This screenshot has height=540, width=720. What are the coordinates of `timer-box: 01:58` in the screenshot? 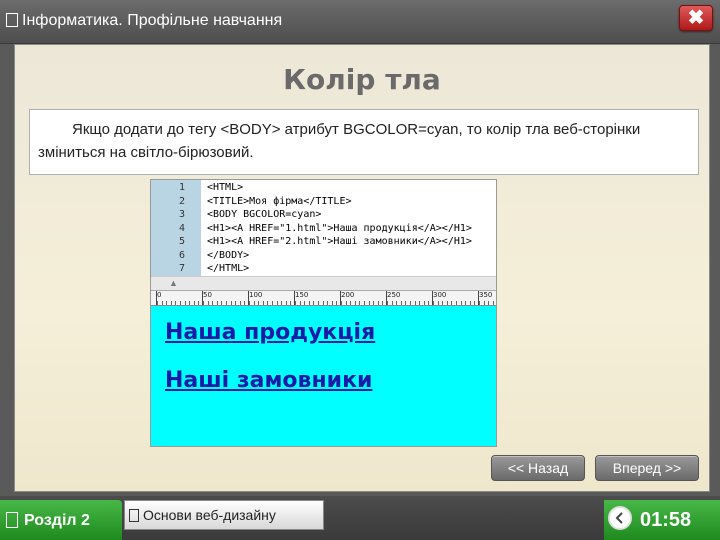 It's located at (662, 520).